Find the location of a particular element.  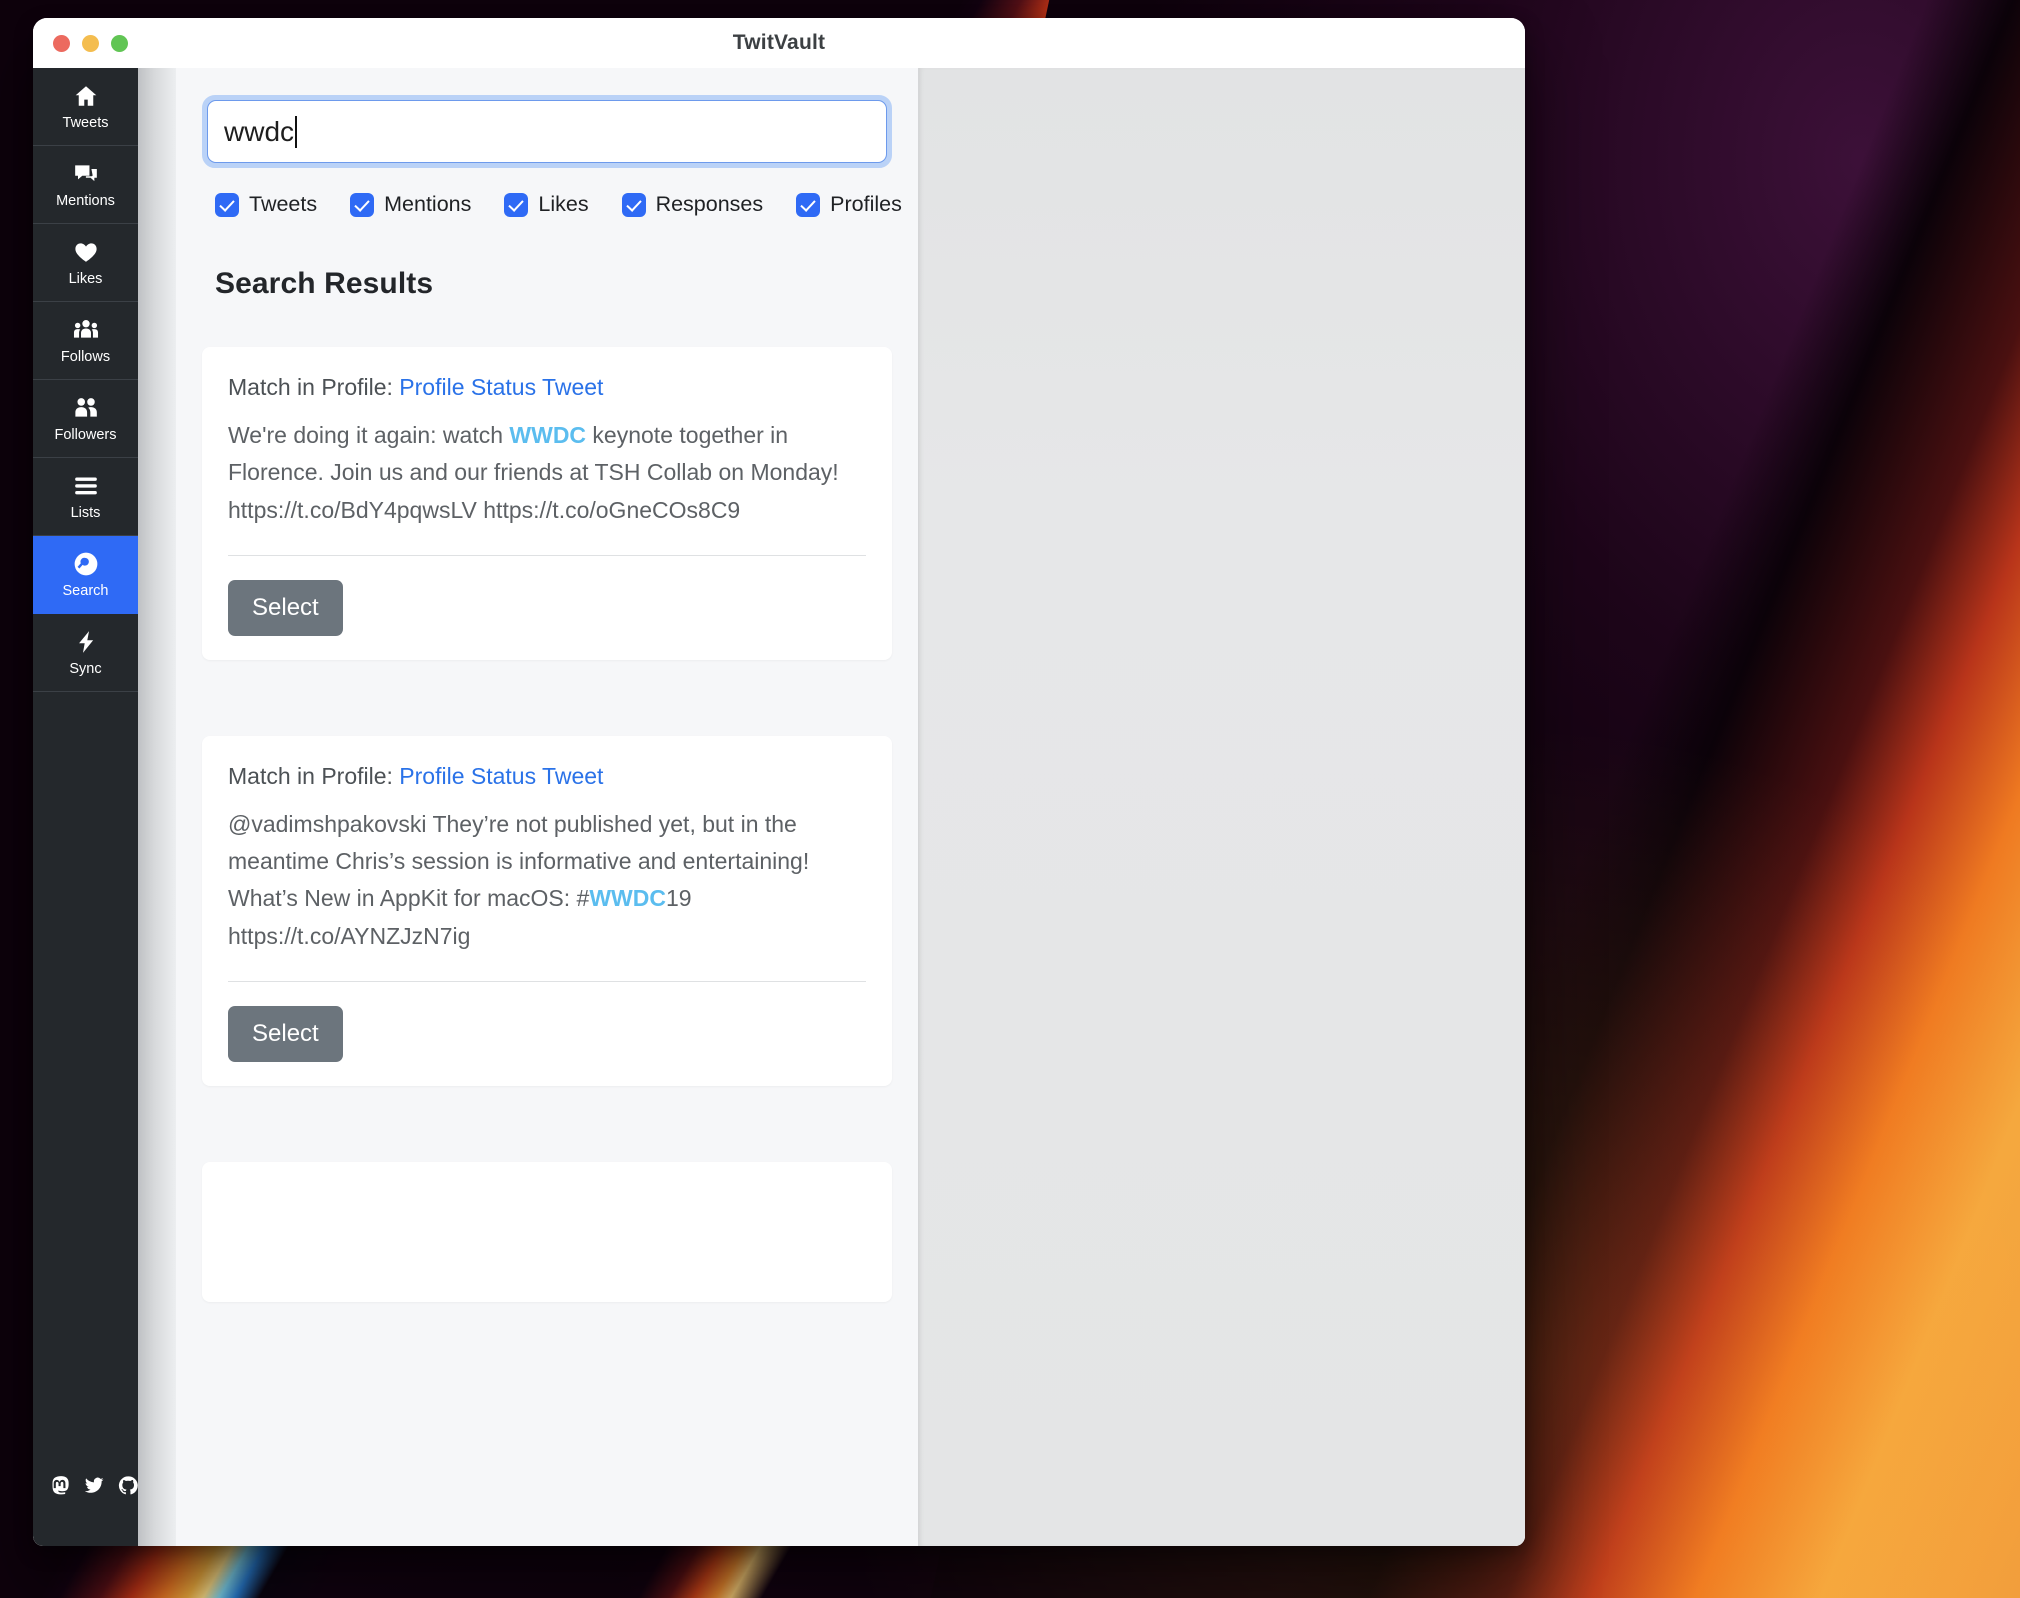

sidebar-item-follows: Follows is located at coordinates (85, 341).